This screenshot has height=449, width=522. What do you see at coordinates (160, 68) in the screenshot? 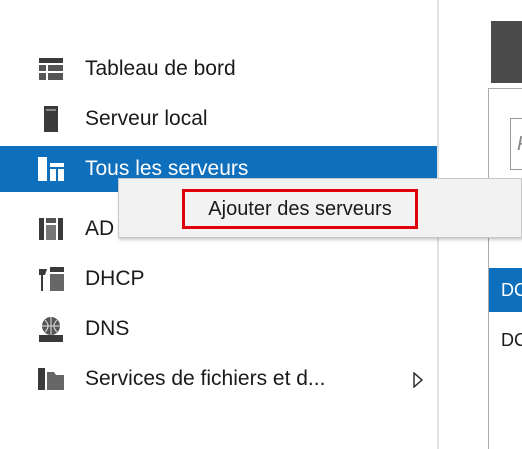
I see `sidebar-item-label: Tableau de bord` at bounding box center [160, 68].